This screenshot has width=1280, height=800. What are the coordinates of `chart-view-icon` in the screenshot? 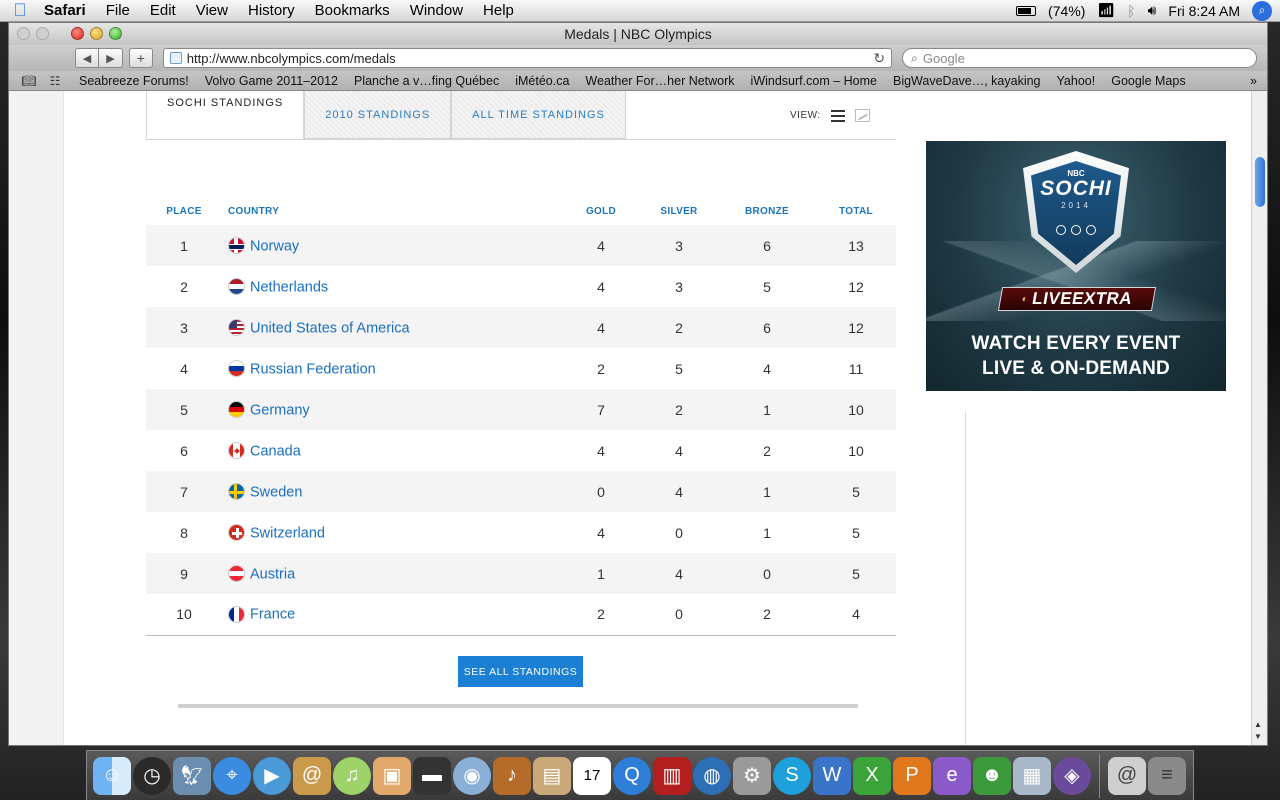 It's located at (862, 115).